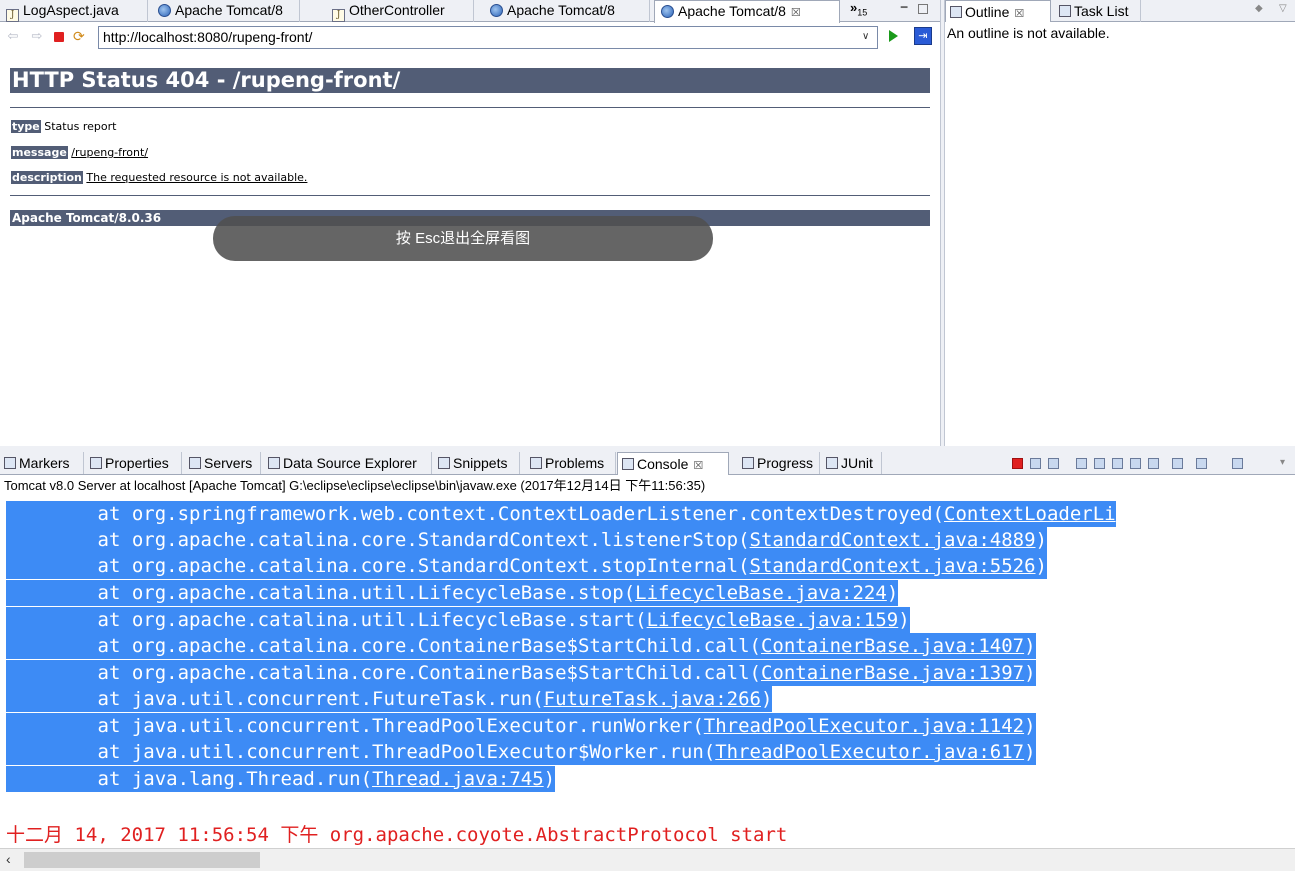 The image size is (1295, 871). What do you see at coordinates (923, 9) in the screenshot?
I see `maximize-icon` at bounding box center [923, 9].